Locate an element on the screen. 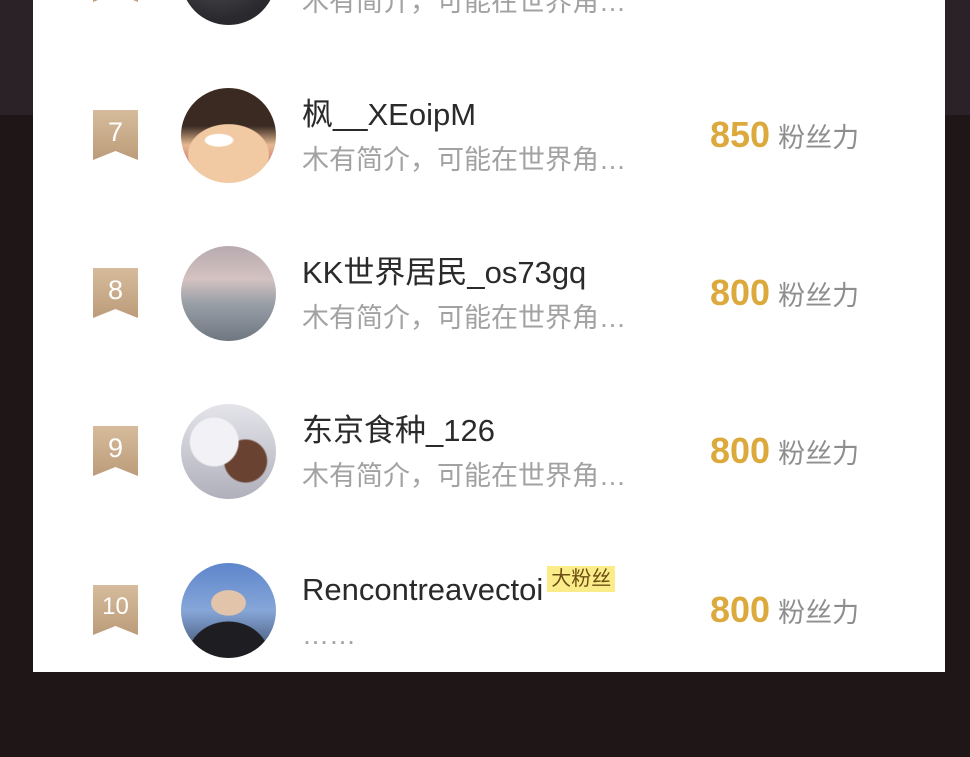 The width and height of the screenshot is (970, 757). user-name-text: KK世界居民_os73gq is located at coordinates (444, 272).